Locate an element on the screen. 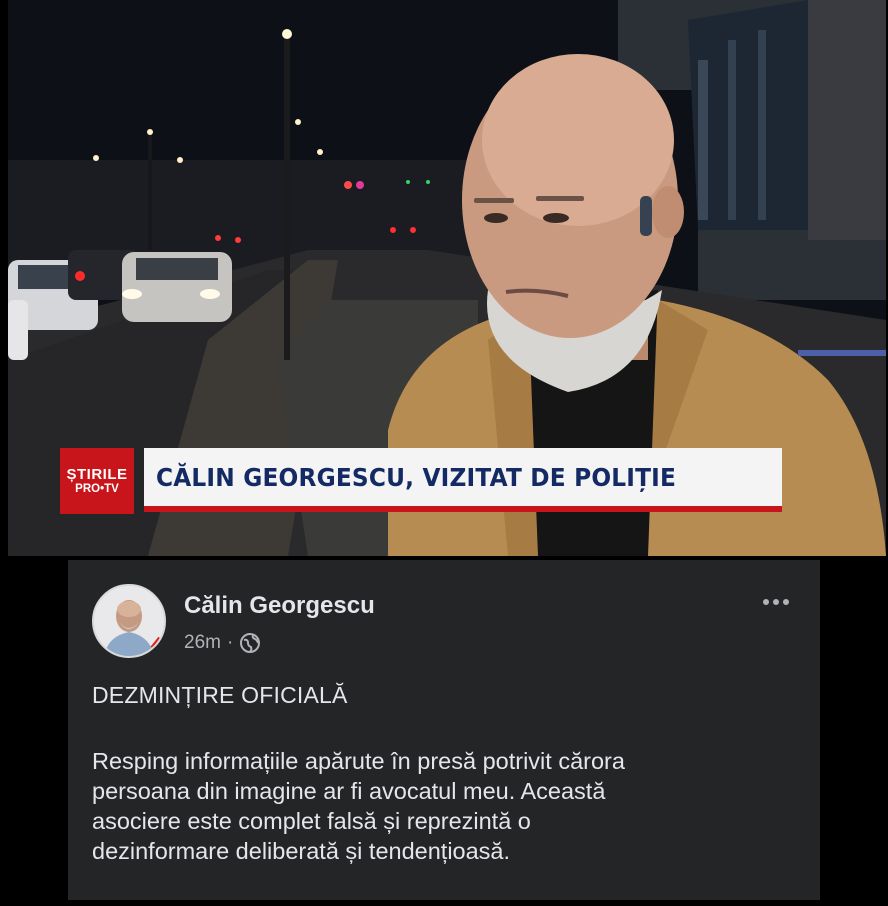 This screenshot has width=888, height=906. avatar is located at coordinates (129, 621).